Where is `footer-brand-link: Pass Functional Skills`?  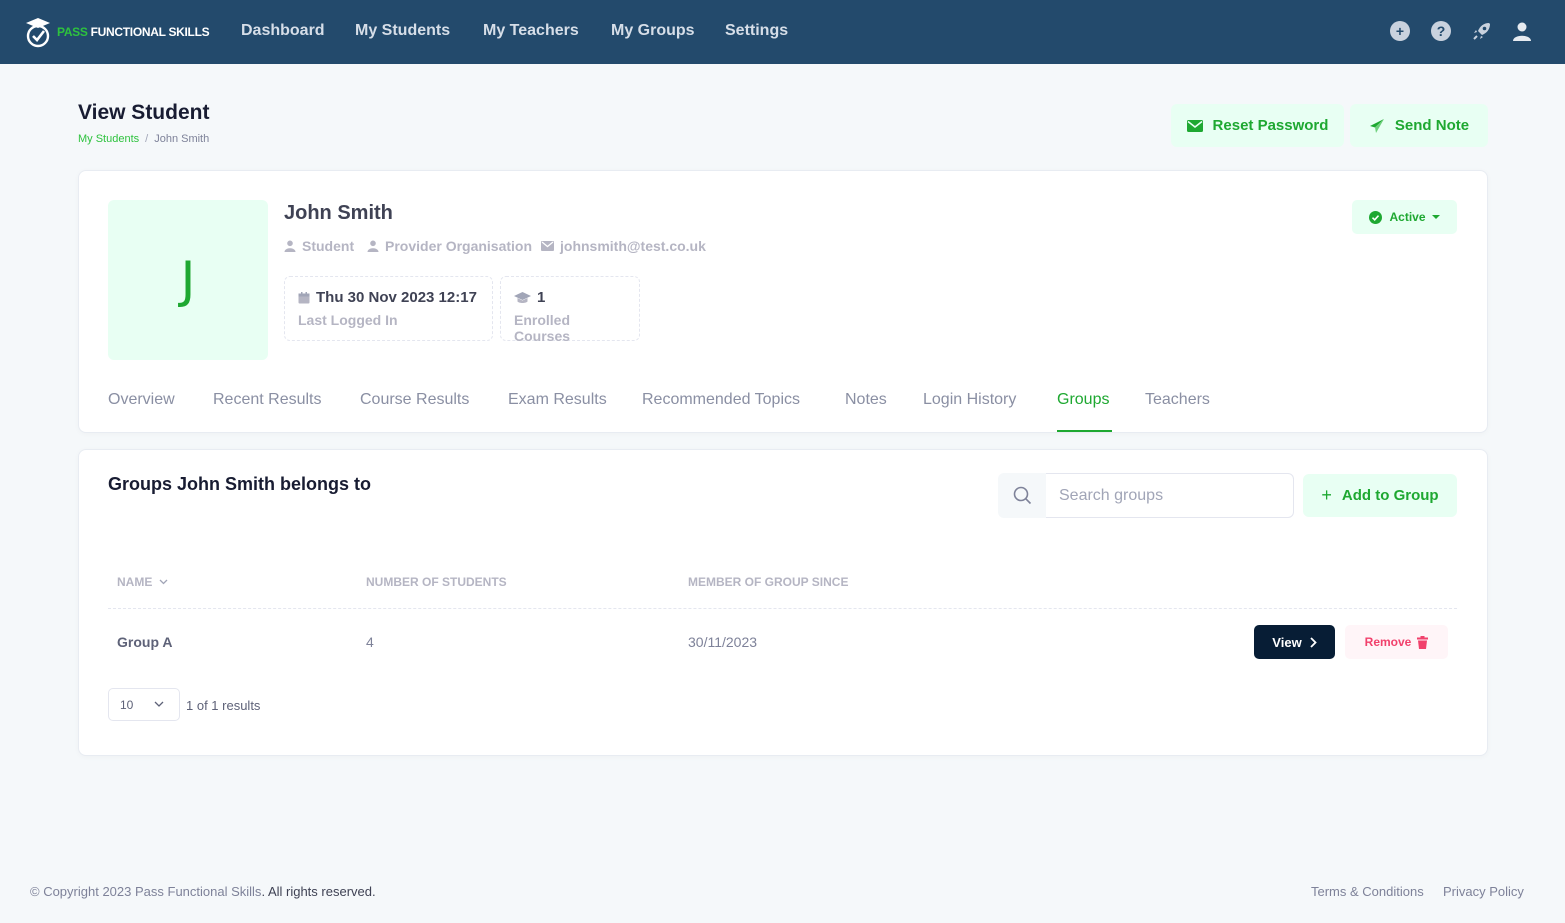 footer-brand-link: Pass Functional Skills is located at coordinates (198, 891).